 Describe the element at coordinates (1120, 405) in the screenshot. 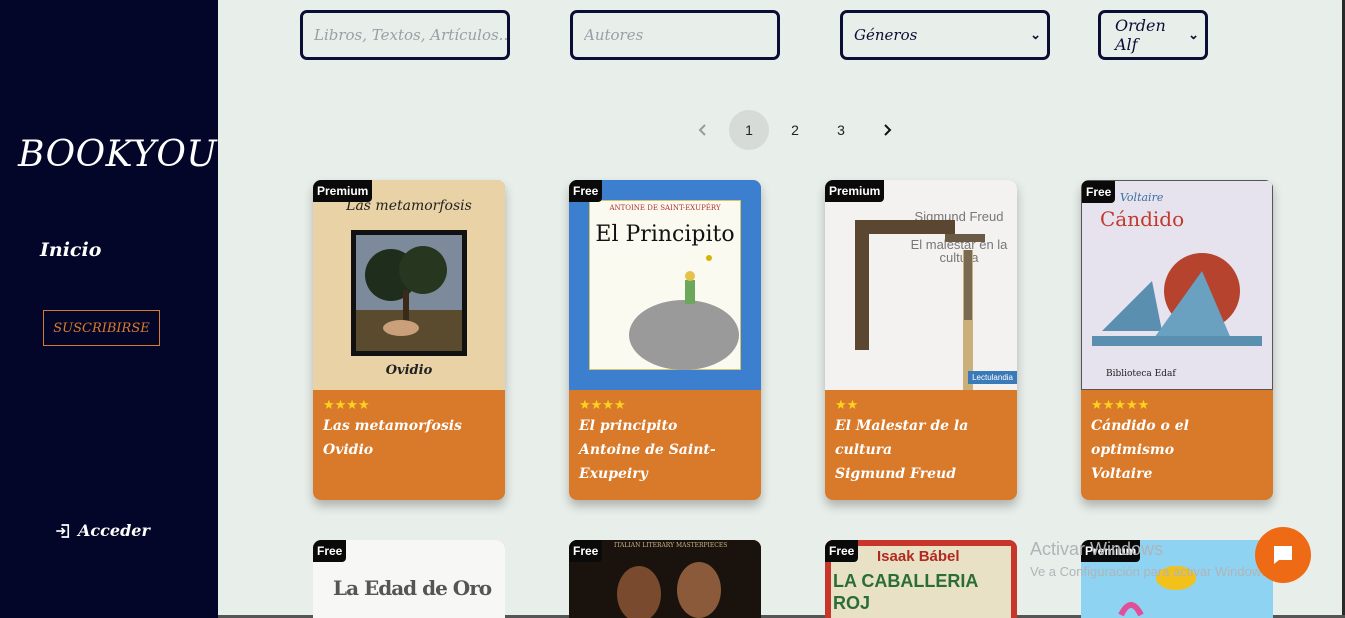

I see `rating-stars: ★★★★★` at that location.